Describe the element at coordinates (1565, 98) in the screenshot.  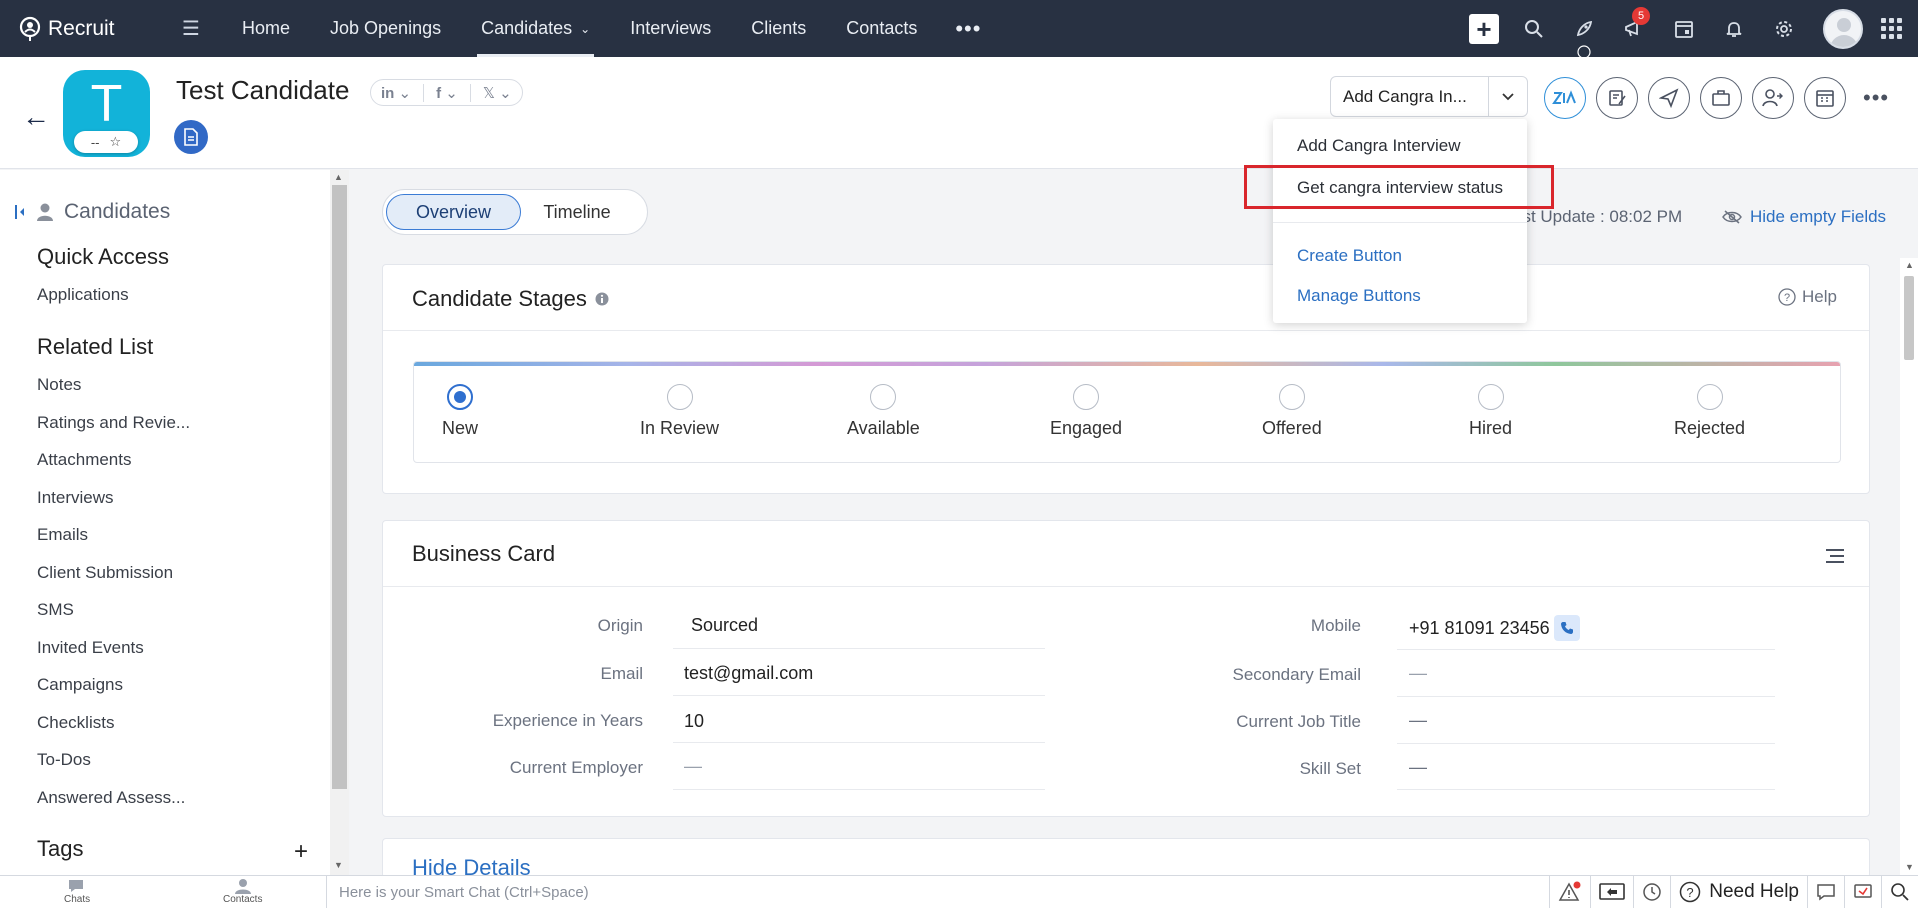
I see `zia-icon` at that location.